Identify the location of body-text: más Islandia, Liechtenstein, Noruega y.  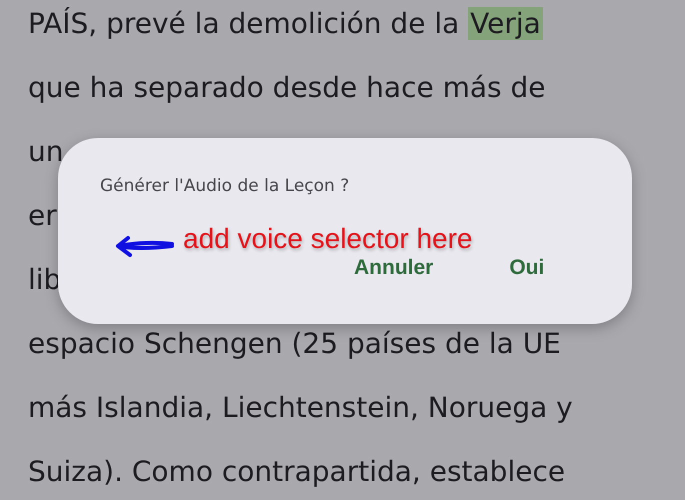
(300, 407).